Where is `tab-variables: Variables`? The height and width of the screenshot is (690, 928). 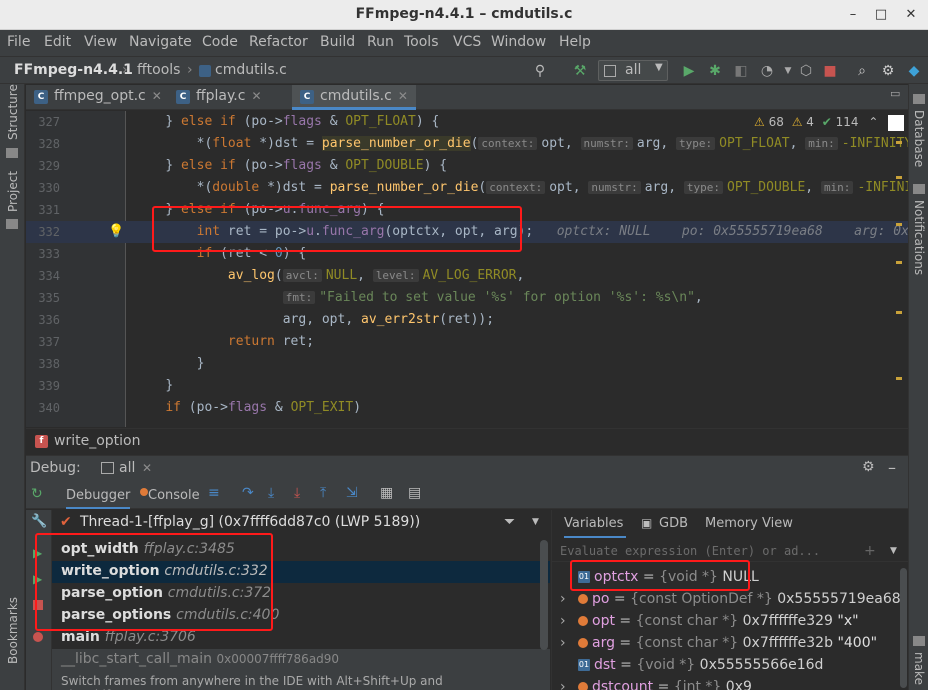 tab-variables: Variables is located at coordinates (593, 523).